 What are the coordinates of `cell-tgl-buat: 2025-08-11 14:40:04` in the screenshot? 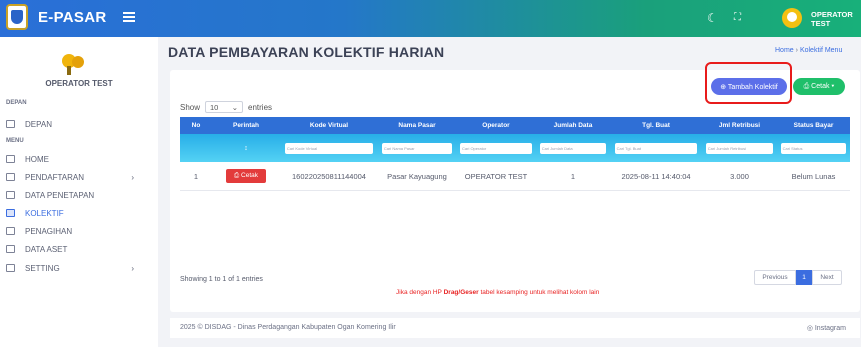 It's located at (656, 176).